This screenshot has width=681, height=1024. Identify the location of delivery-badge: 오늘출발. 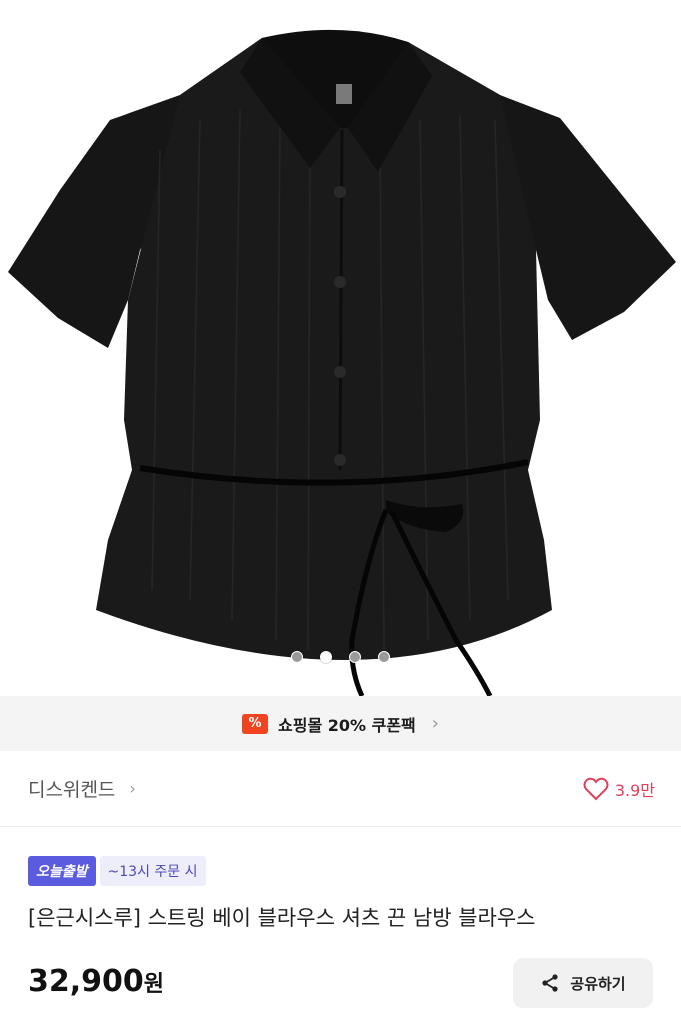
(62, 871).